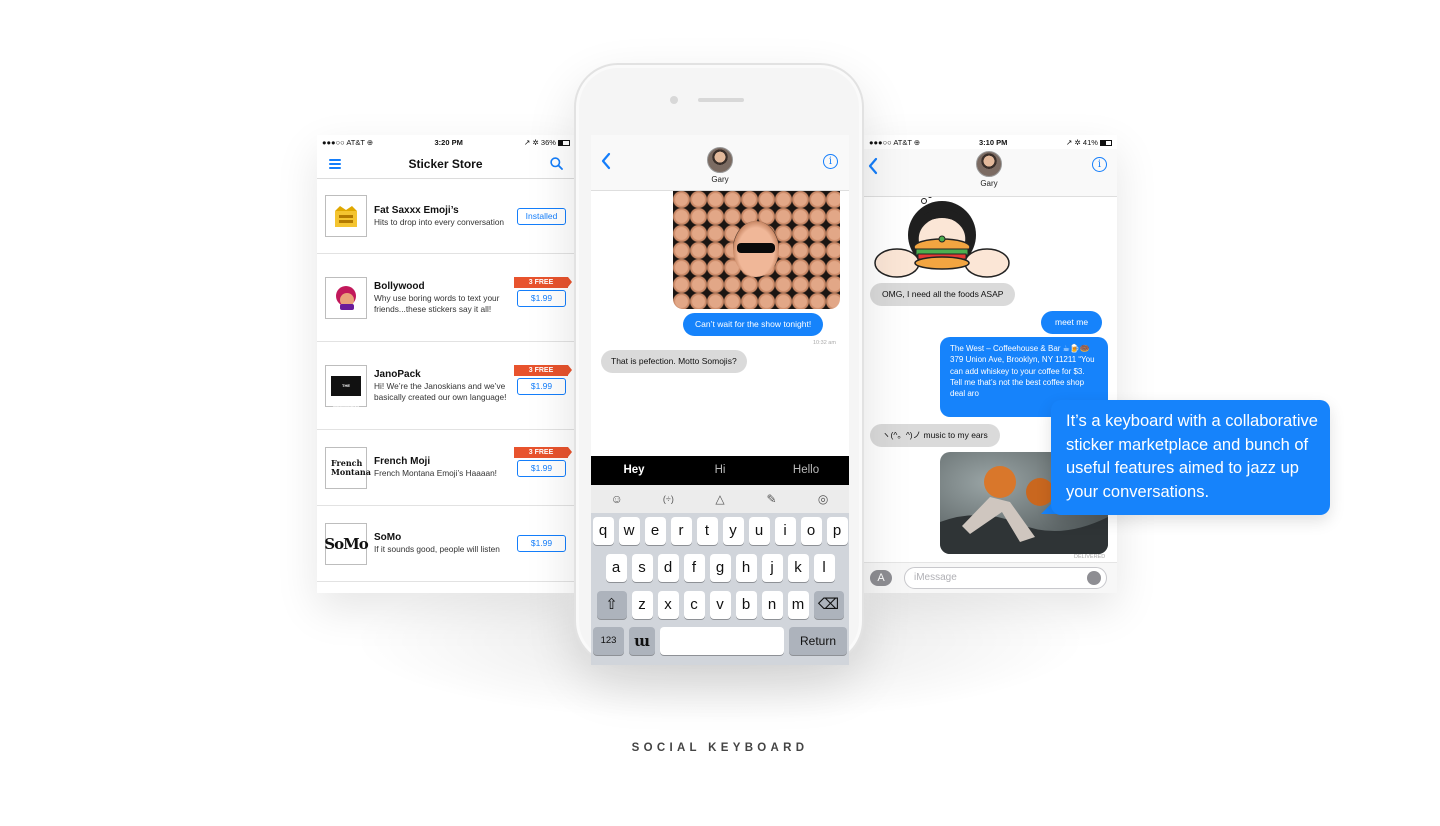 This screenshot has width=1440, height=826. I want to click on crown-icon, so click(346, 216).